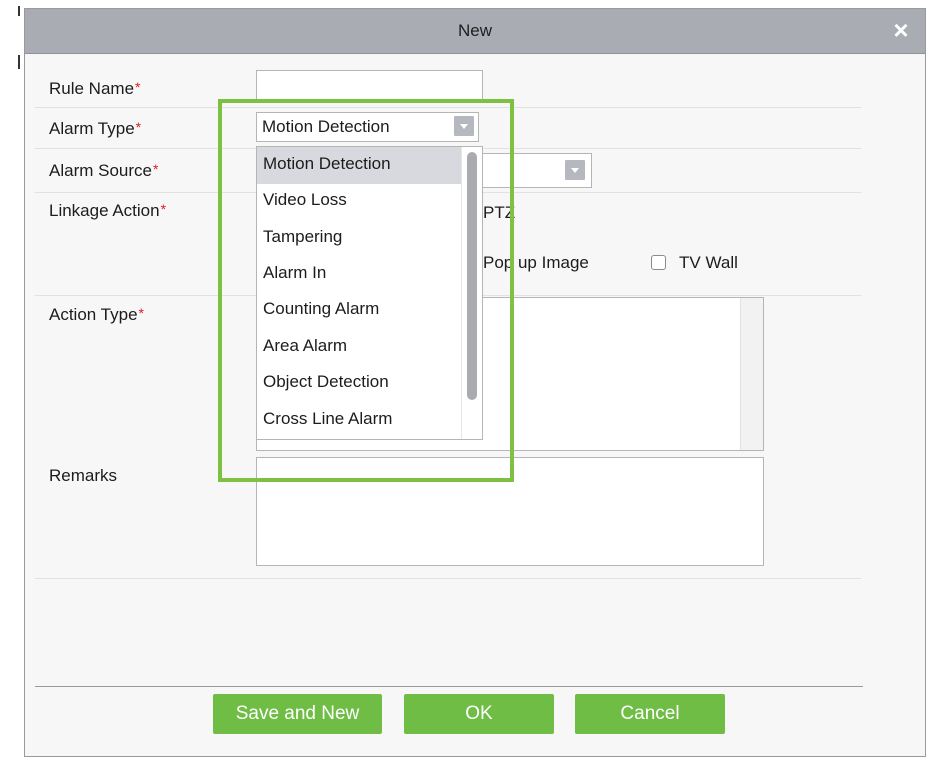 The height and width of the screenshot is (765, 936). What do you see at coordinates (359, 310) in the screenshot?
I see `dropdown-item-counting-alarm: Counting Alarm` at bounding box center [359, 310].